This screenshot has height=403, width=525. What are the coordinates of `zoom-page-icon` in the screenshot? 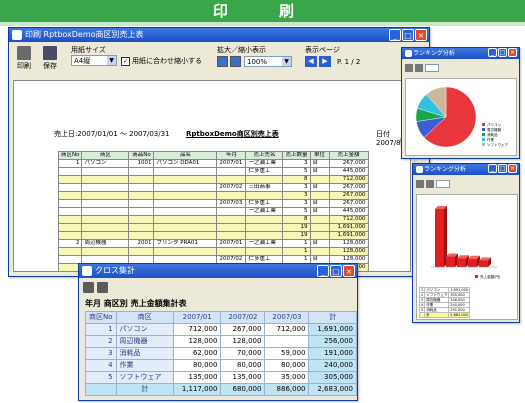 It's located at (235, 61).